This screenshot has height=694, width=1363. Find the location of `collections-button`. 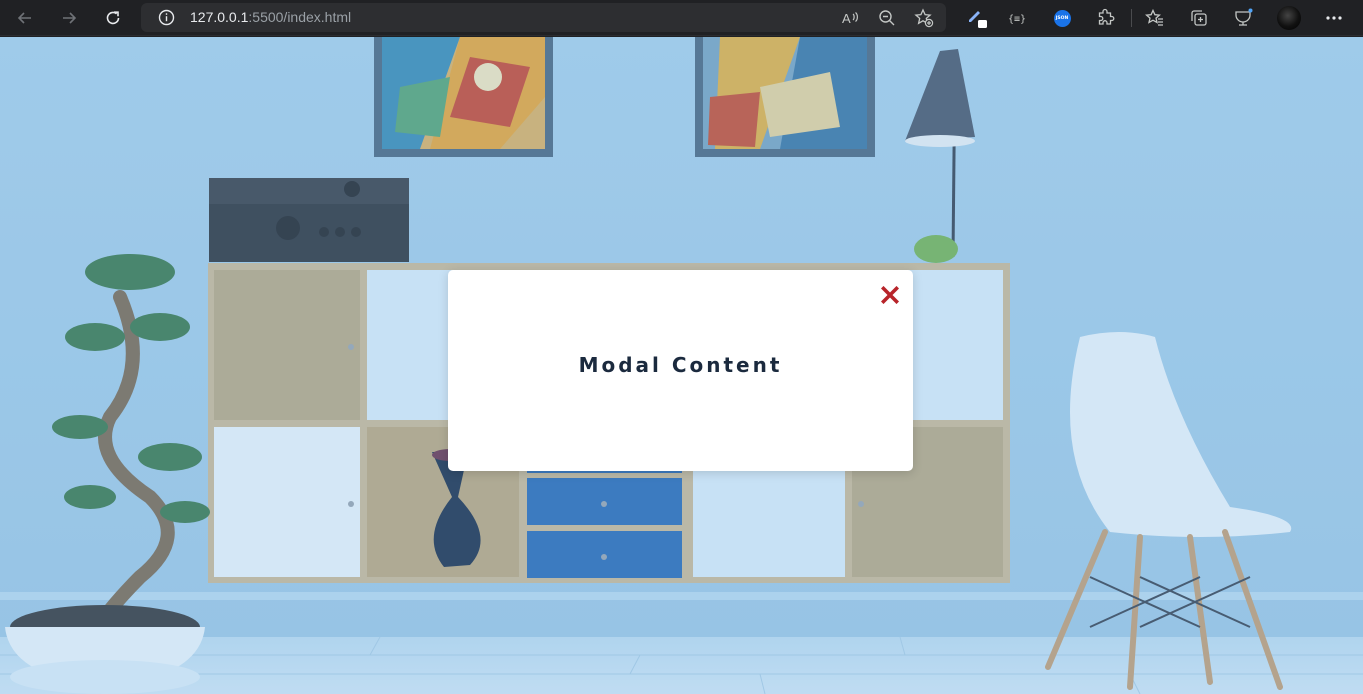

collections-button is located at coordinates (1199, 18).